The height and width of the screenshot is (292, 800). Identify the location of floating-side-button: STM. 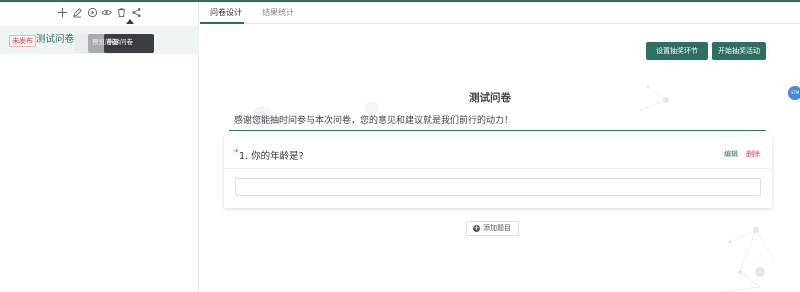
(794, 93).